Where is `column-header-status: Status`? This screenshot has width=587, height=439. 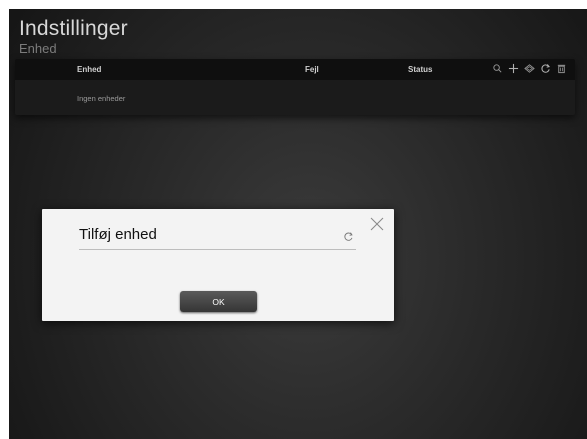 column-header-status: Status is located at coordinates (420, 69).